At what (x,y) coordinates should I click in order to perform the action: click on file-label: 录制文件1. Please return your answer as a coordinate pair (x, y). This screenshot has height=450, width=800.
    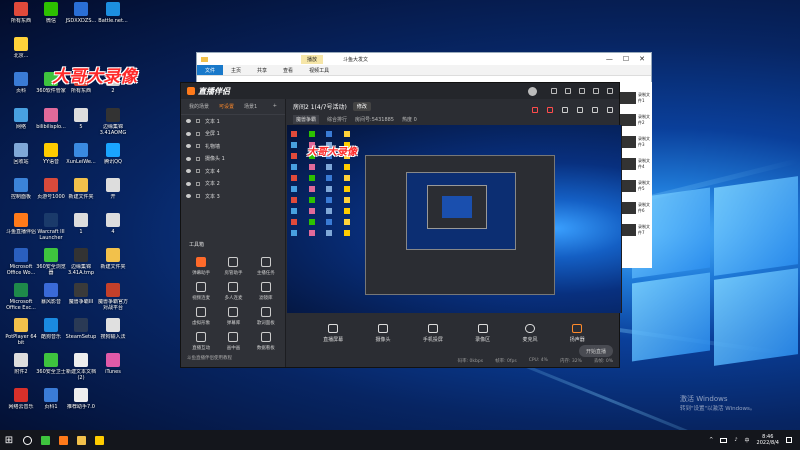
    Looking at the image, I should click on (645, 98).